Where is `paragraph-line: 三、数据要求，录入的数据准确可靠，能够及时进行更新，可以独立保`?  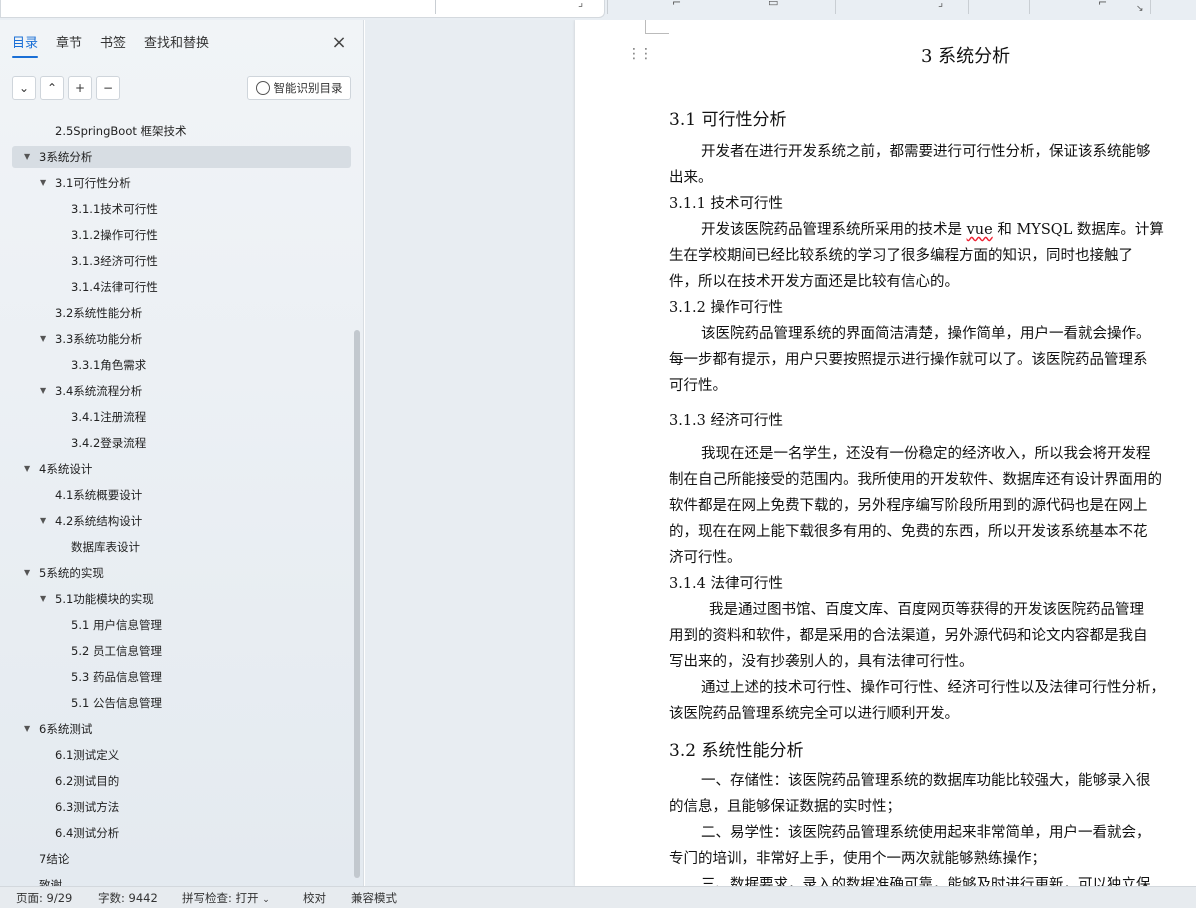 paragraph-line: 三、数据要求，录入的数据准确可靠，能够及时进行更新，可以独立保 is located at coordinates (926, 881).